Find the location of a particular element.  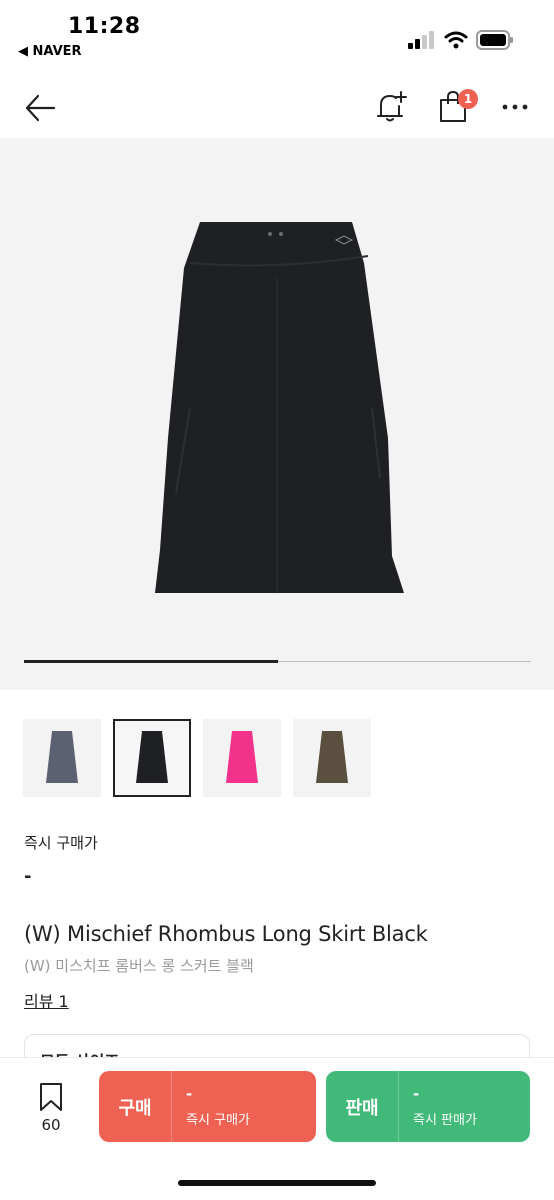

bookmark-button: 60 is located at coordinates (51, 1108).